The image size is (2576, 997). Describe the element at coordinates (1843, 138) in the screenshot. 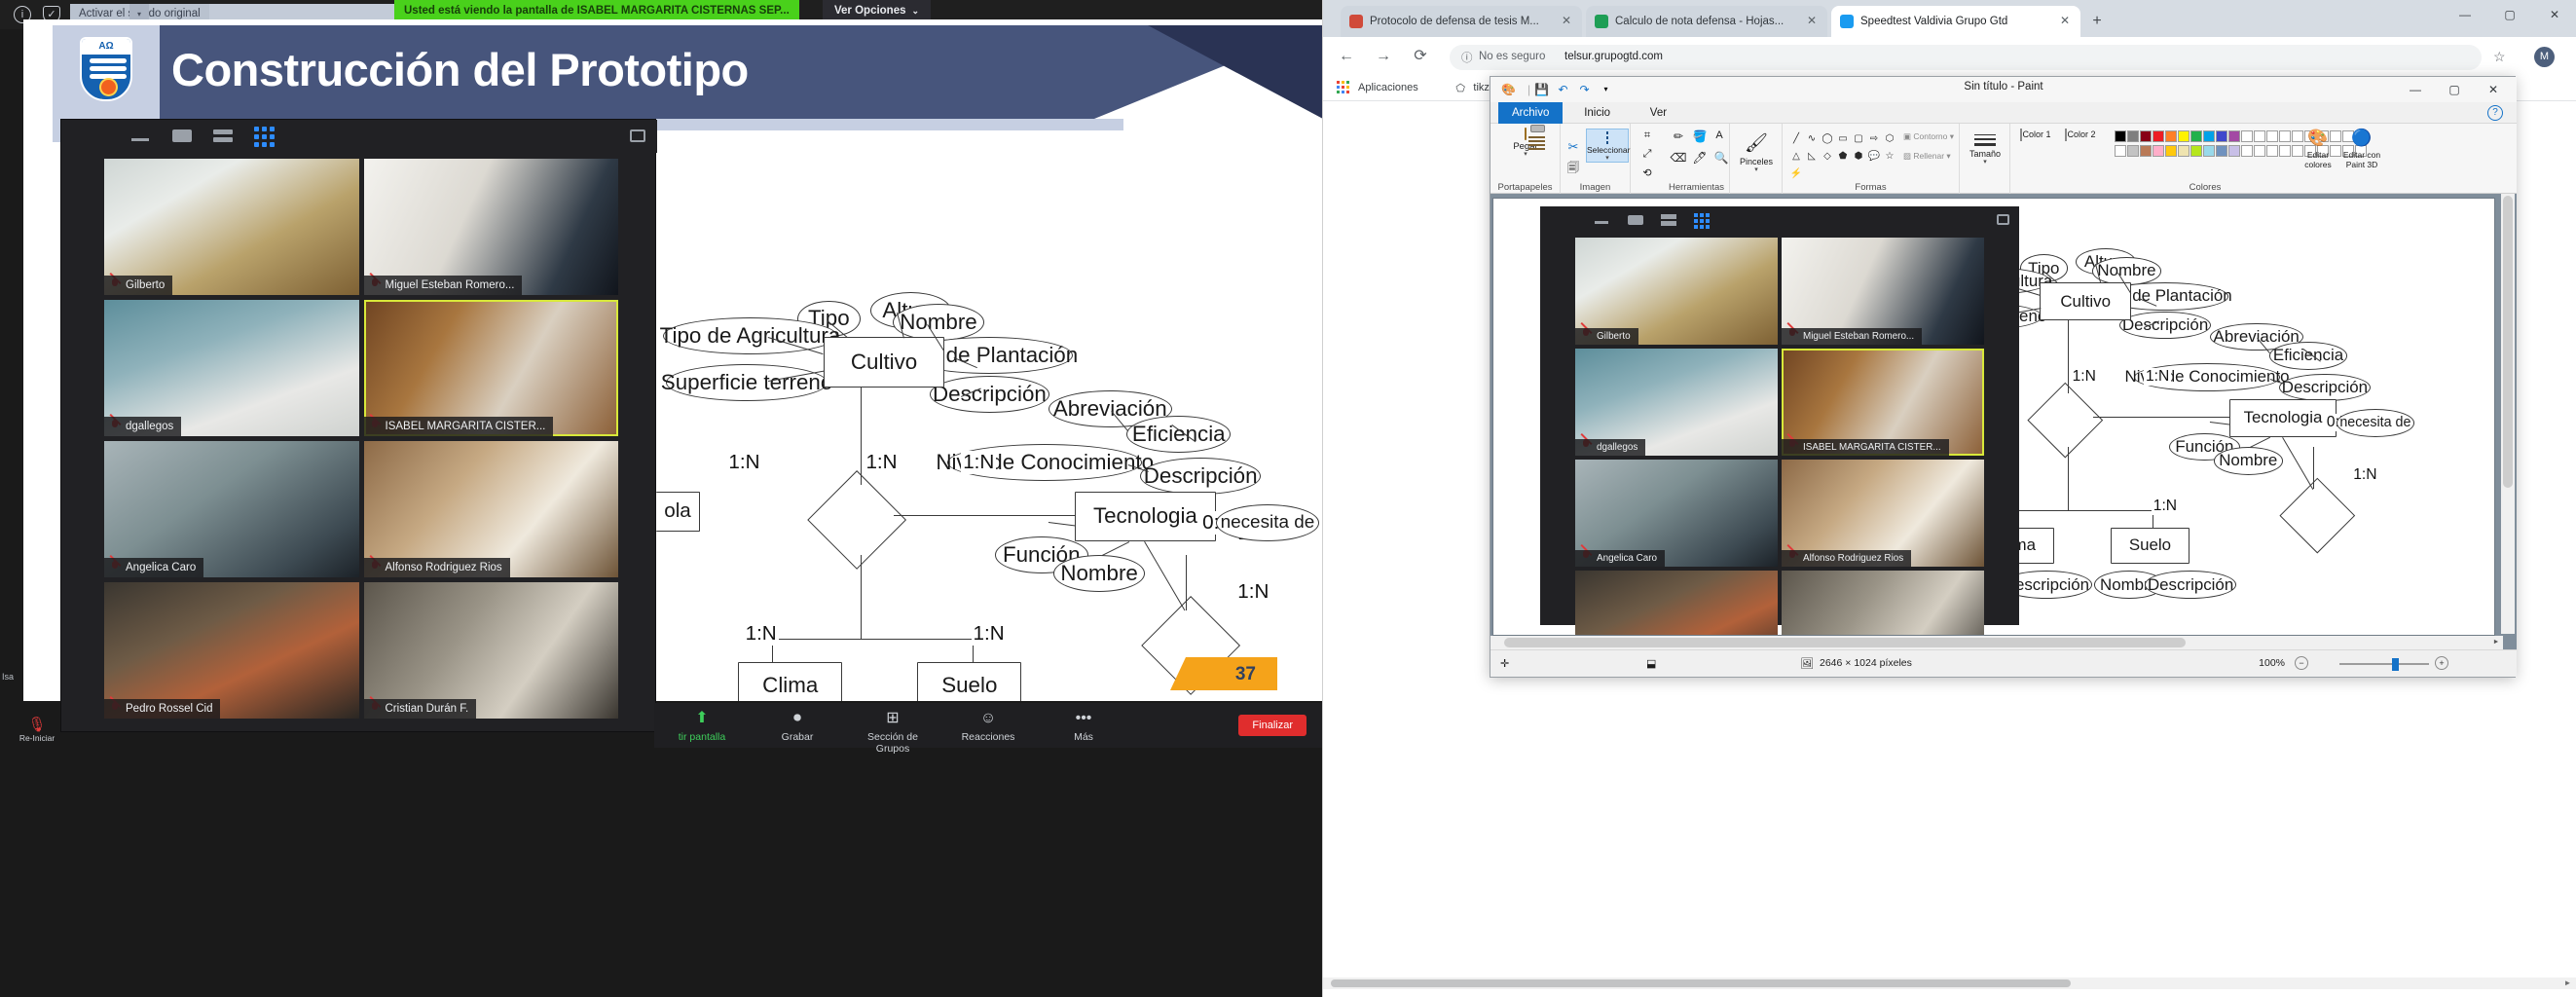

I see `shape-rectangle-icon: ▭` at that location.